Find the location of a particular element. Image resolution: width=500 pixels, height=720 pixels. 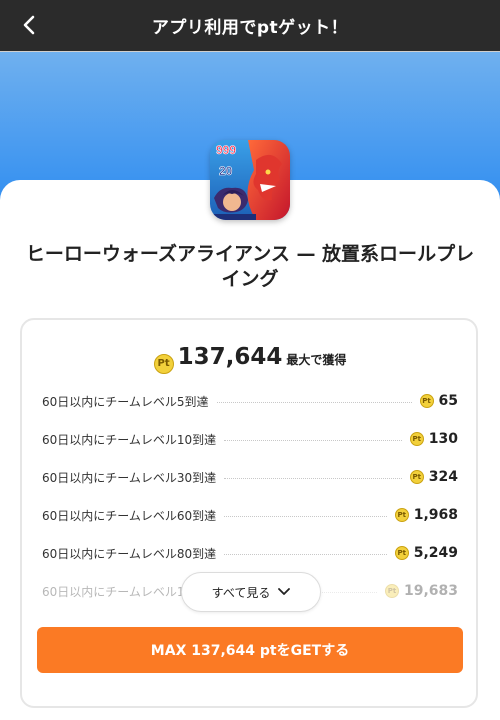

total-points-value: 137,644 is located at coordinates (230, 357).